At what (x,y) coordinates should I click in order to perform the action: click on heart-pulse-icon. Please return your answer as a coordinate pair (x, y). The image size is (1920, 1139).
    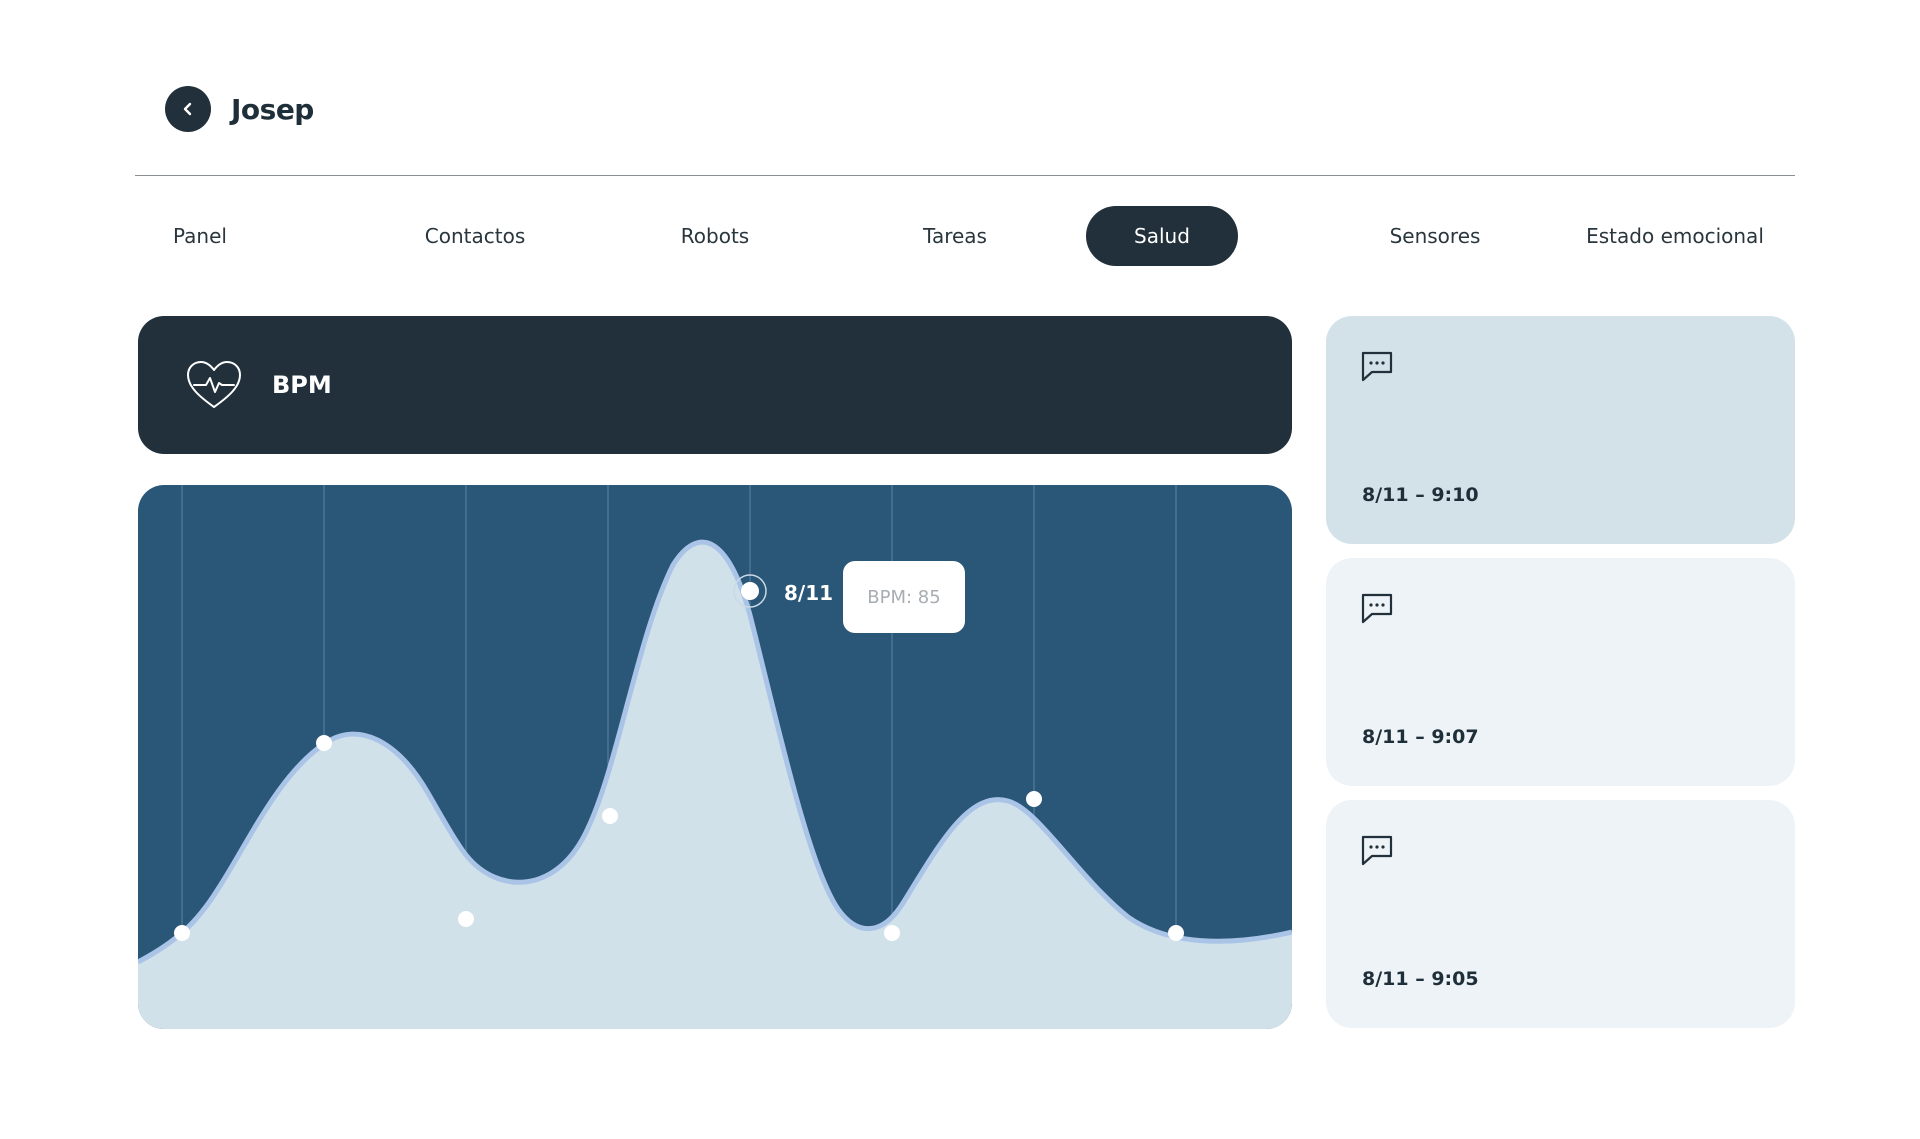
    Looking at the image, I should click on (214, 384).